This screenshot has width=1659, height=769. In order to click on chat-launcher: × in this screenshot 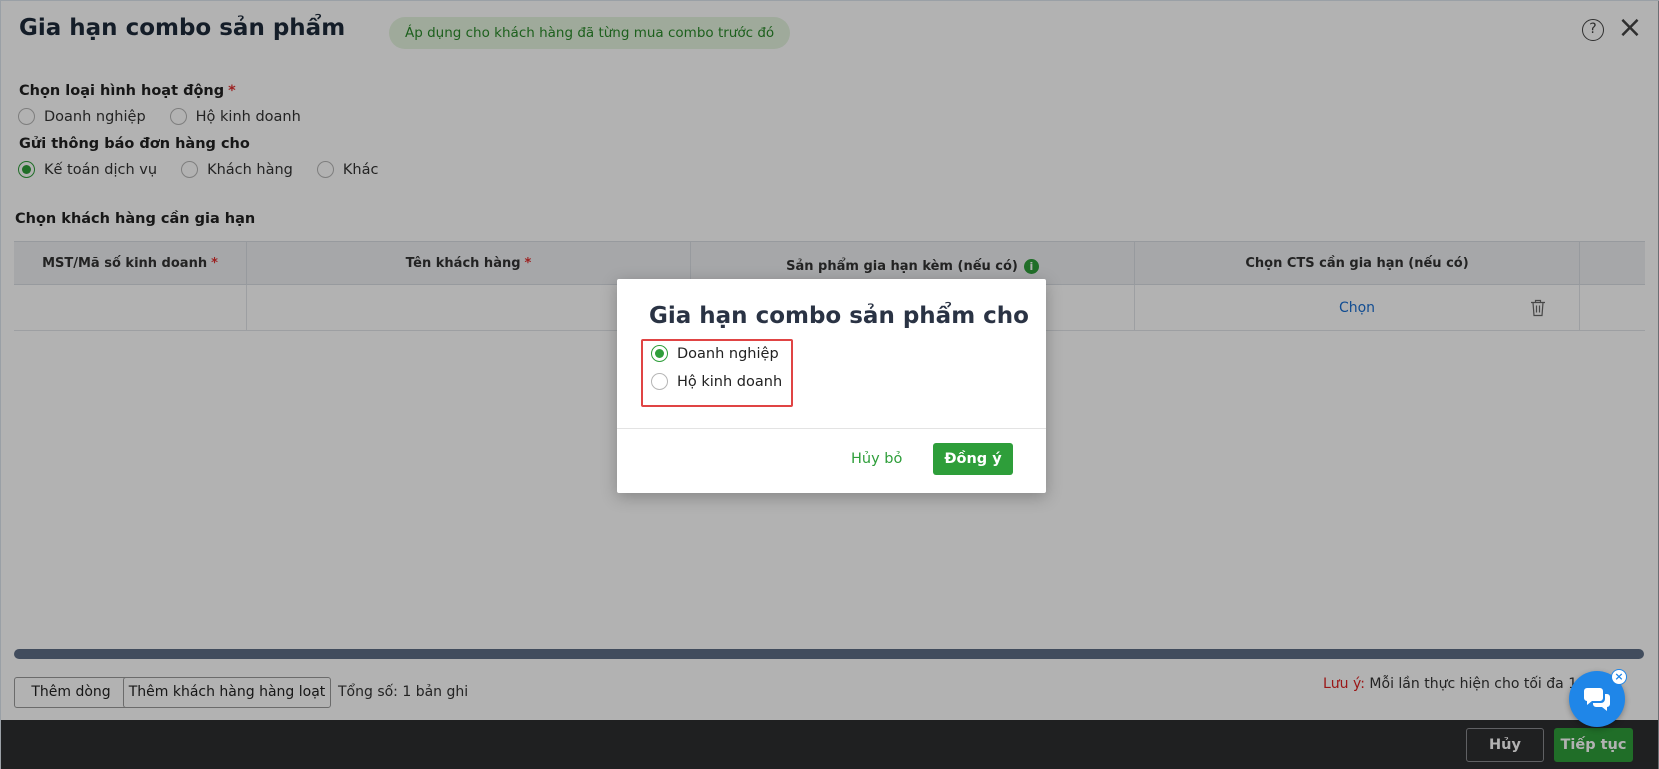, I will do `click(1598, 698)`.